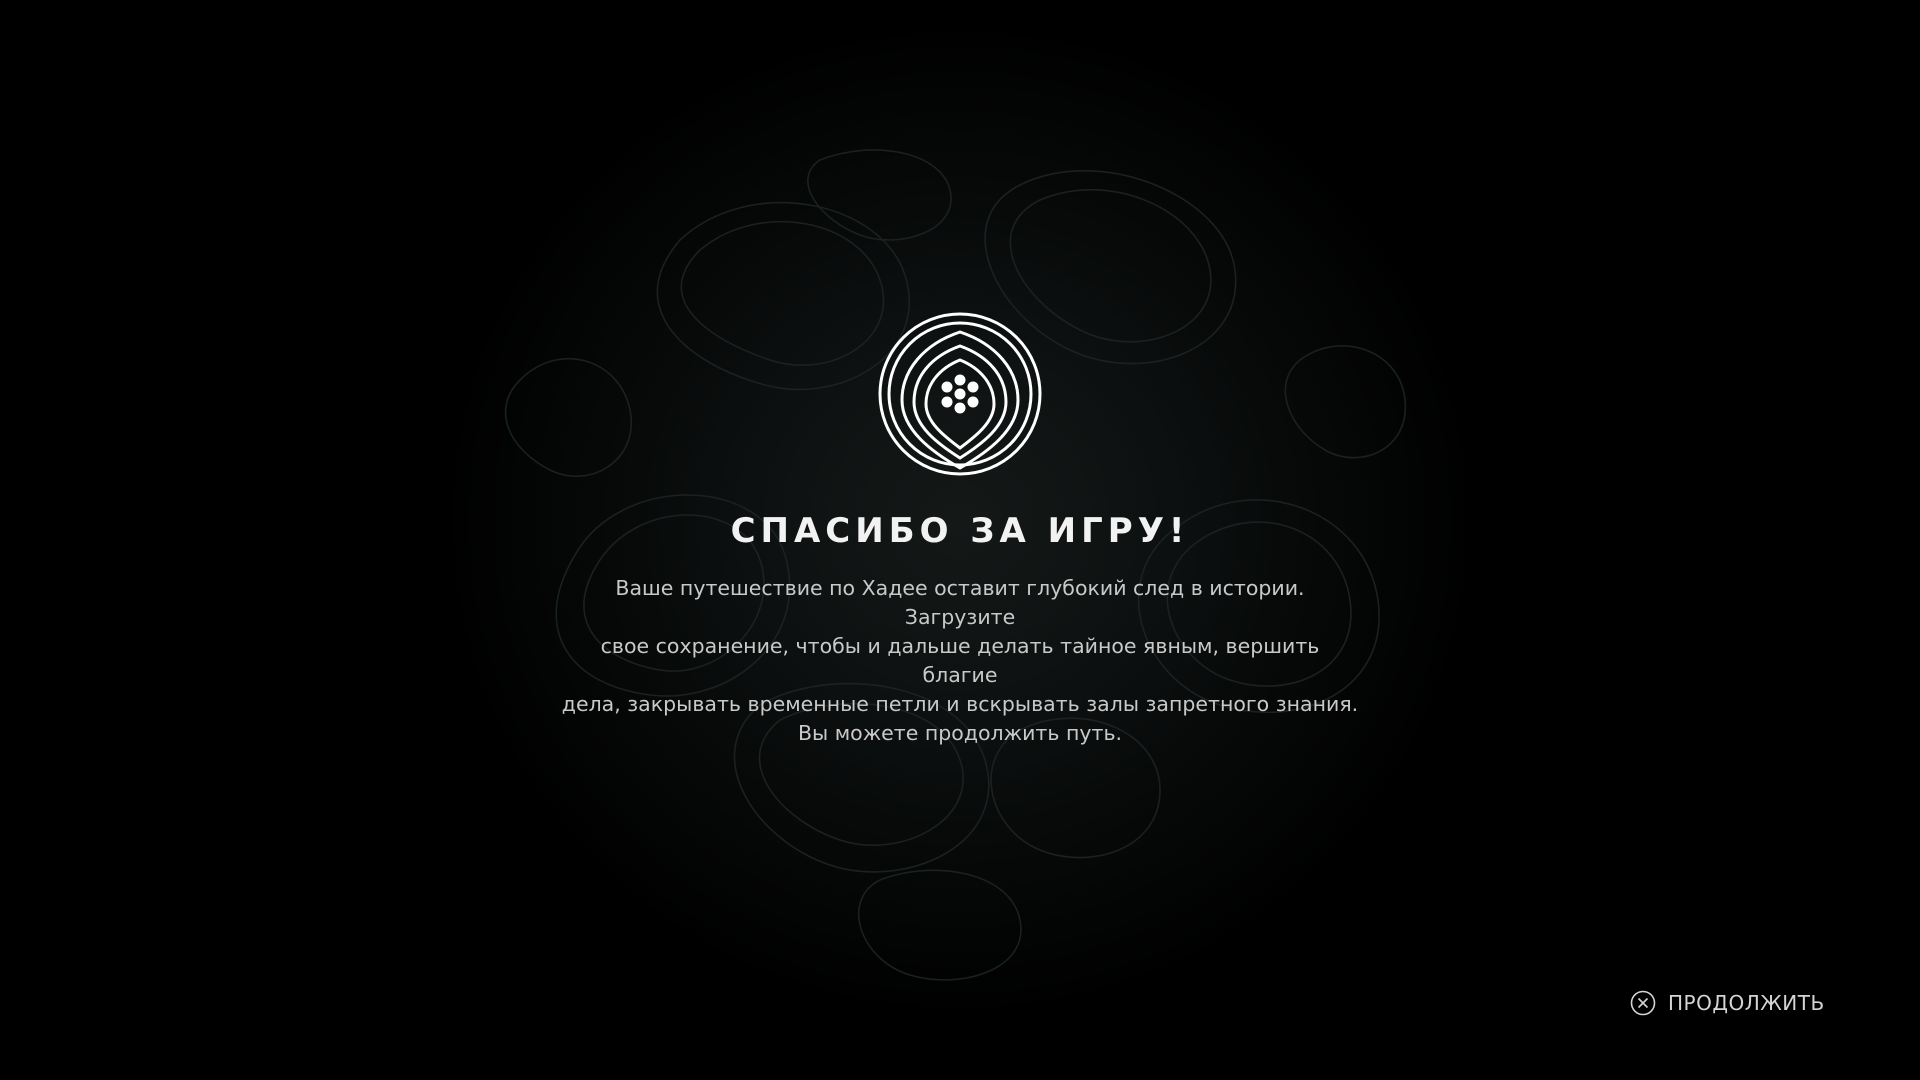 The image size is (1920, 1080). Describe the element at coordinates (960, 531) in the screenshot. I see `thanks-title: СПАСИБО ЗА ИГРУ!` at that location.